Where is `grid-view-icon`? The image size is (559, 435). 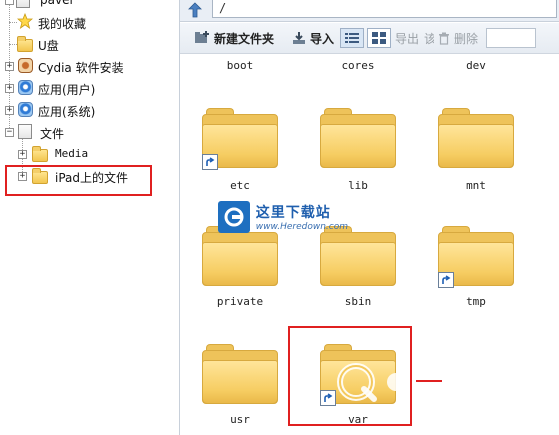 grid-view-icon is located at coordinates (379, 38).